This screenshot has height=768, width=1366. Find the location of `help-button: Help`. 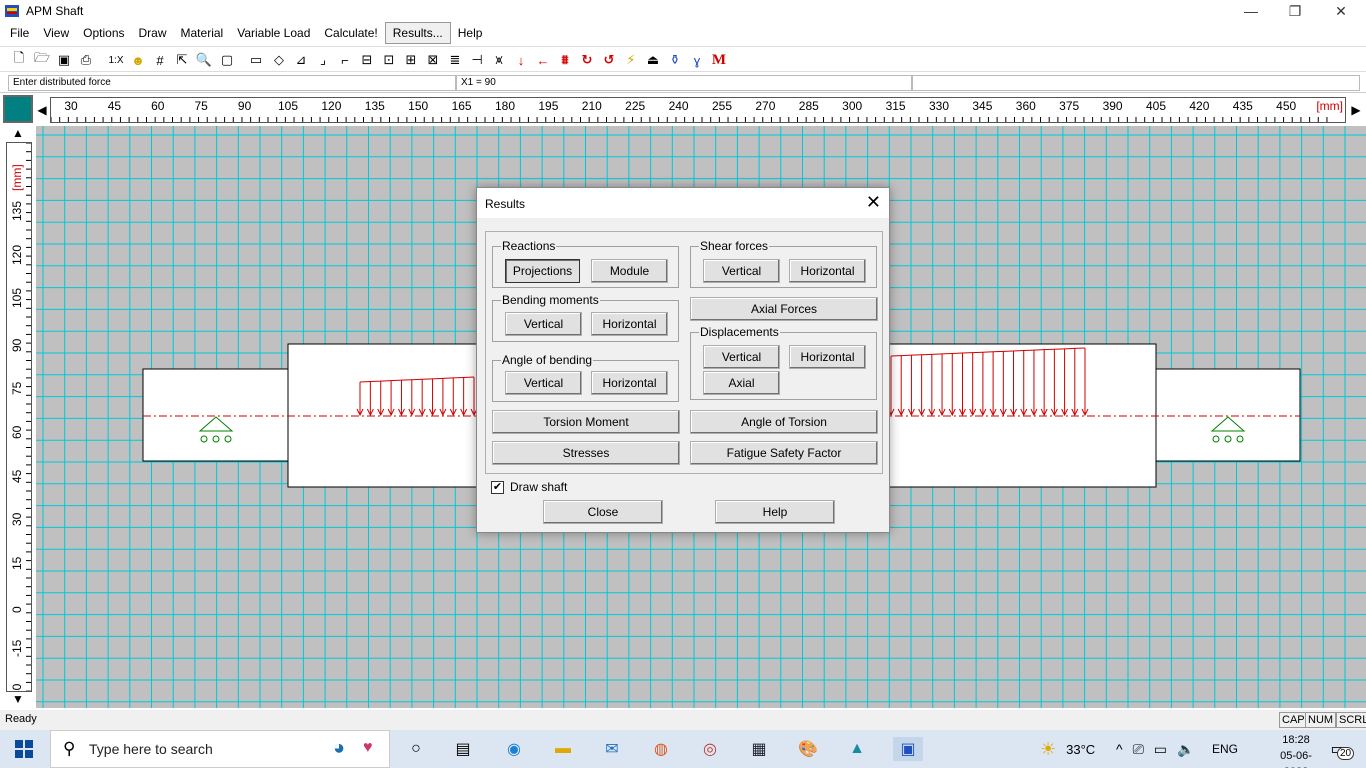

help-button: Help is located at coordinates (775, 512).